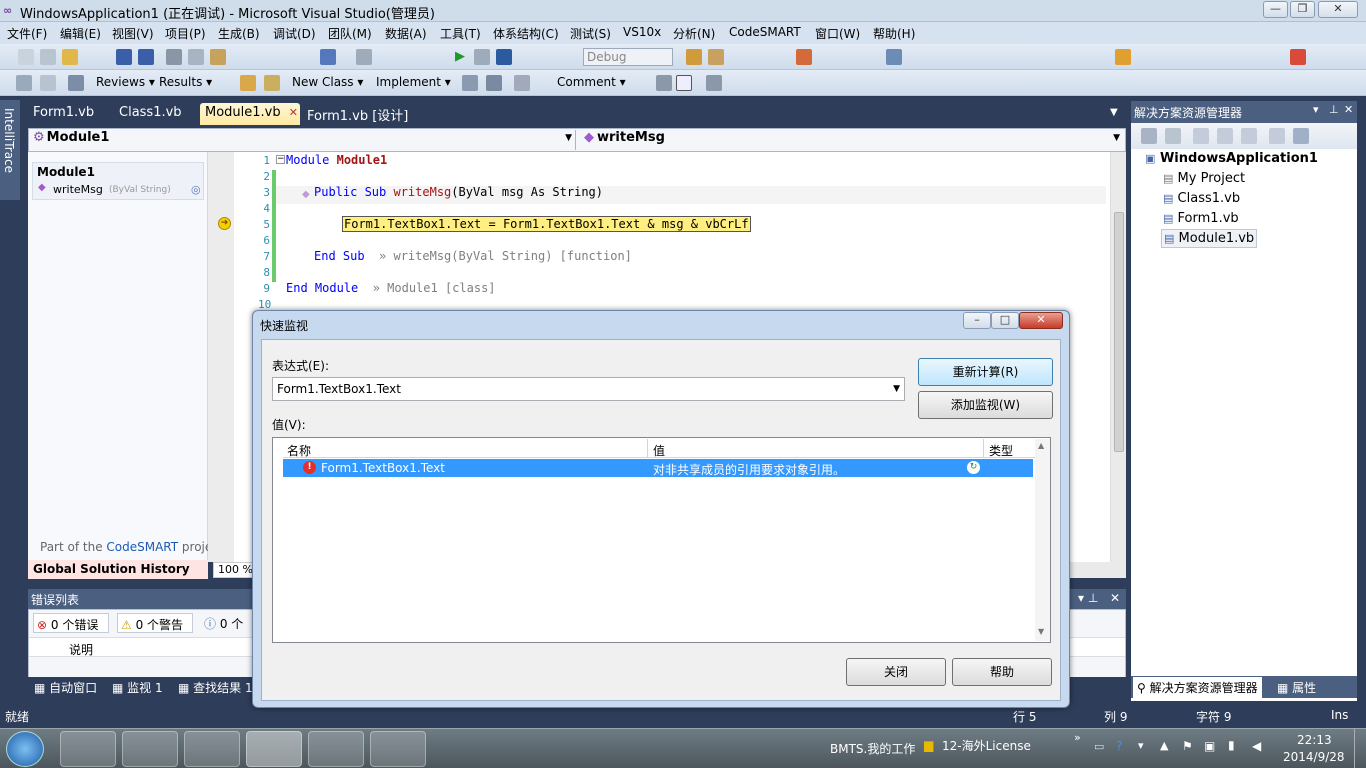 The height and width of the screenshot is (768, 1366). What do you see at coordinates (272, 83) in the screenshot?
I see `method-wizard-icon` at bounding box center [272, 83].